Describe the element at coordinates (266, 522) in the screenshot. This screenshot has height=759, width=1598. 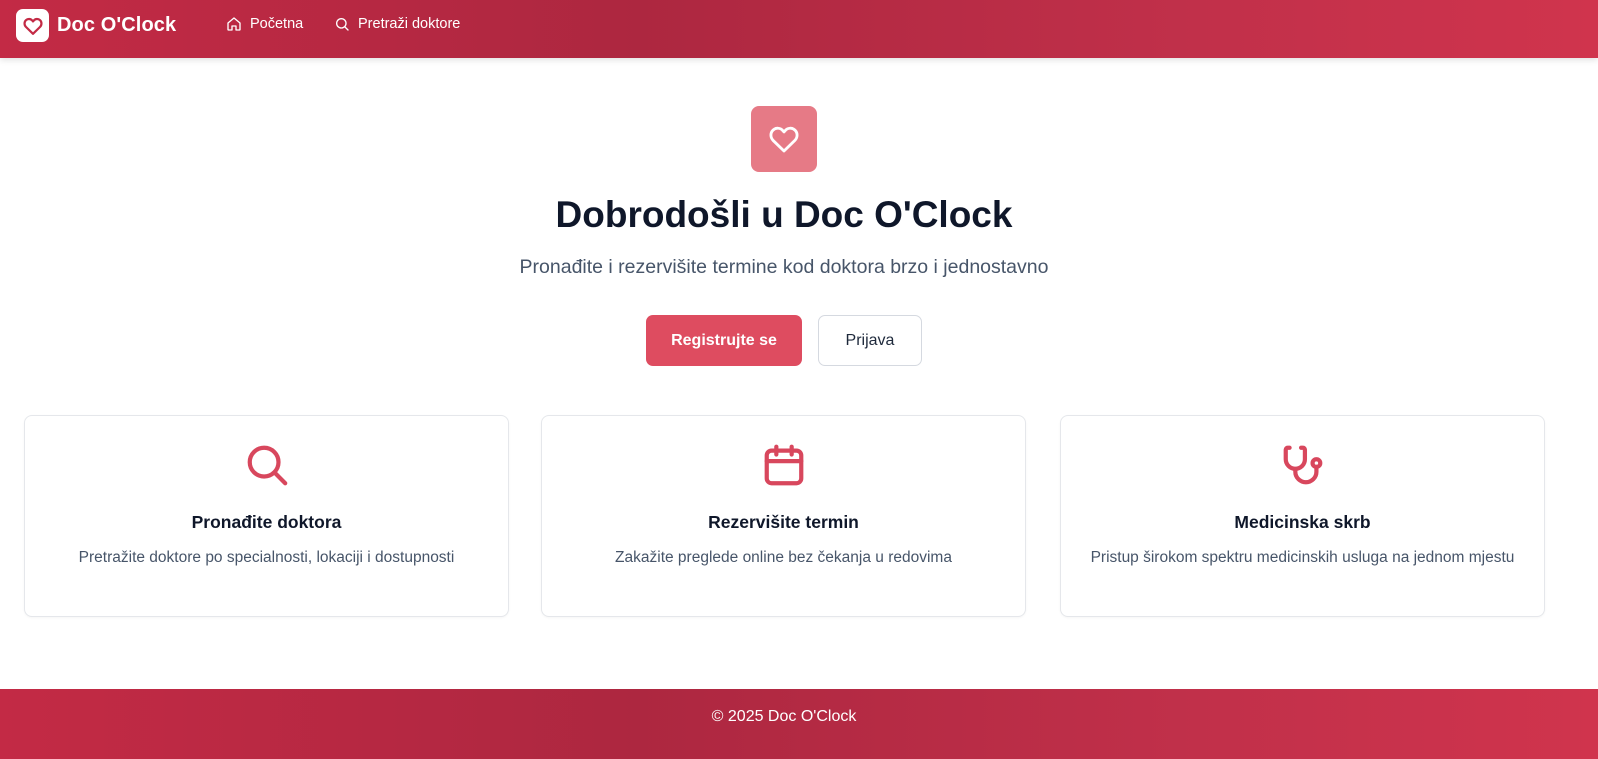
I see `feature-title: Pronađite doktora` at that location.